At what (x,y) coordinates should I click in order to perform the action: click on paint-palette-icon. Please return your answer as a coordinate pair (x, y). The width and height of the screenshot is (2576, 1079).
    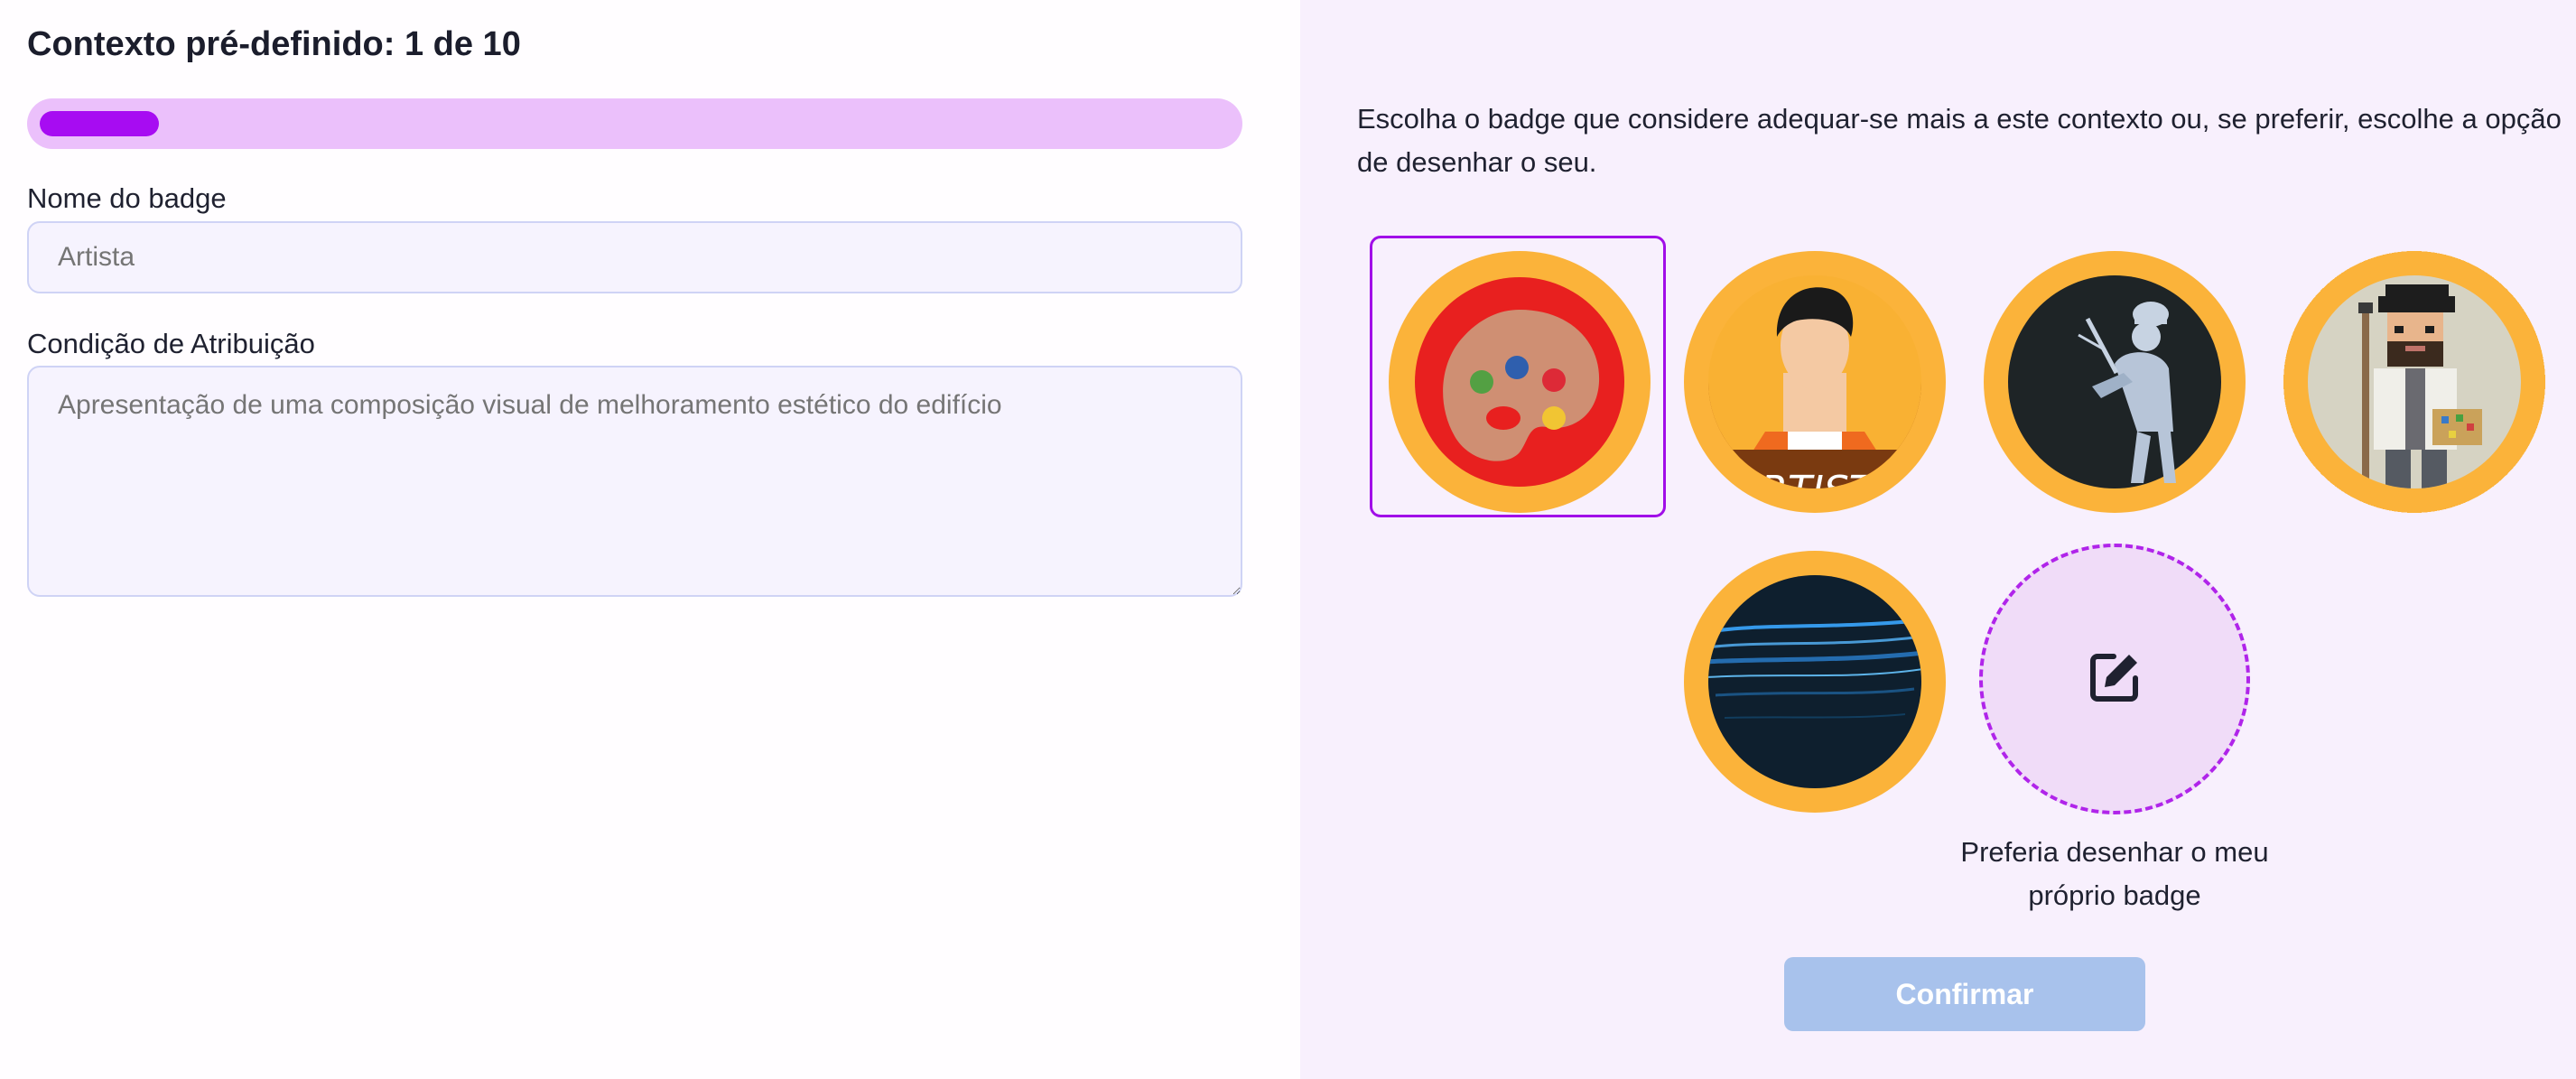
    Looking at the image, I should click on (1519, 381).